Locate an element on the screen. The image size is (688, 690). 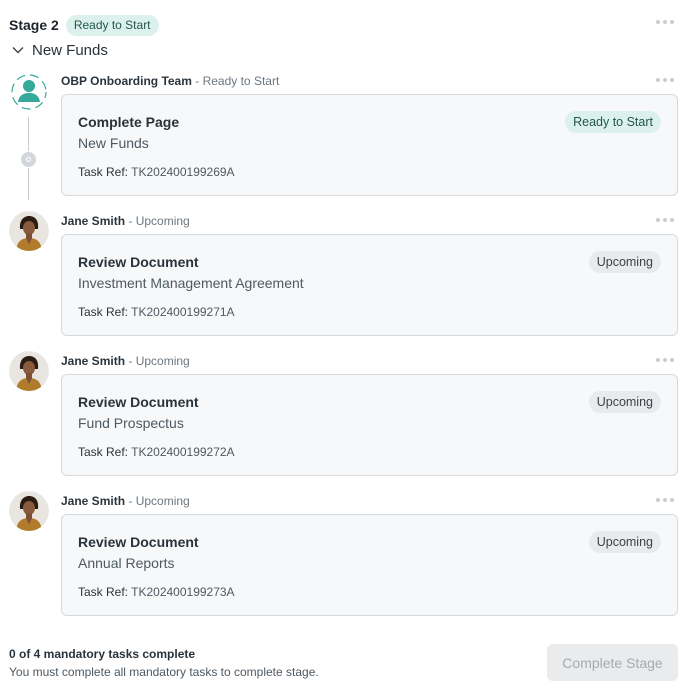
team-icon is located at coordinates (29, 92).